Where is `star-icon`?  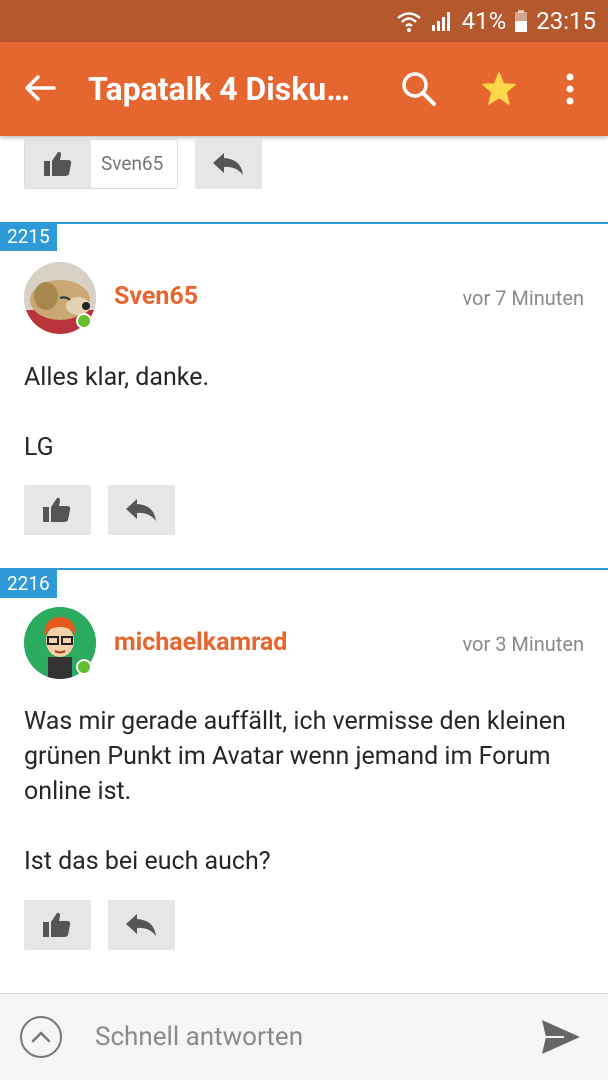 star-icon is located at coordinates (499, 89).